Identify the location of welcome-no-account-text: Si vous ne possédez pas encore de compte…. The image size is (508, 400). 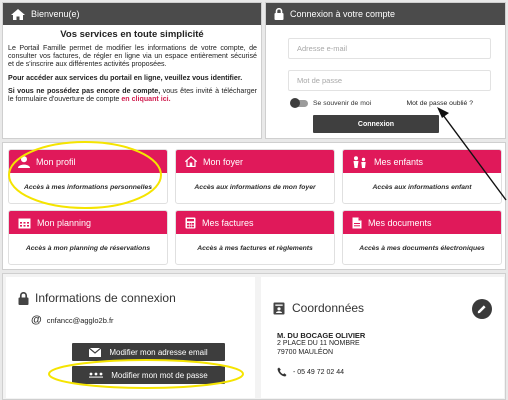
(132, 95).